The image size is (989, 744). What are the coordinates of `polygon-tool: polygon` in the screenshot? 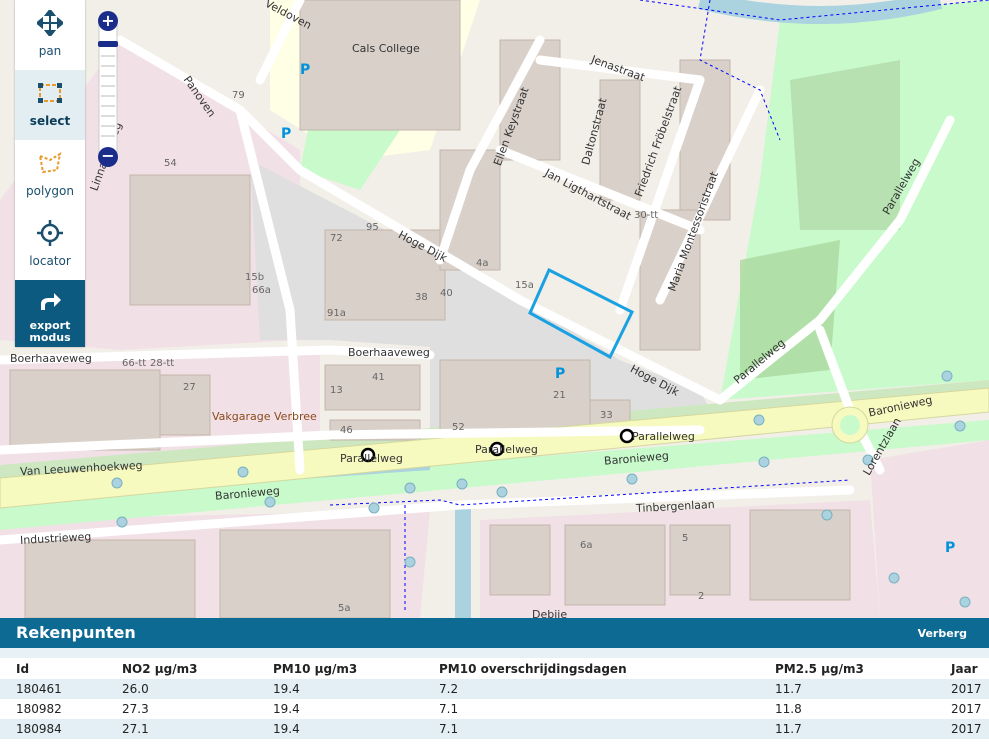 It's located at (50, 175).